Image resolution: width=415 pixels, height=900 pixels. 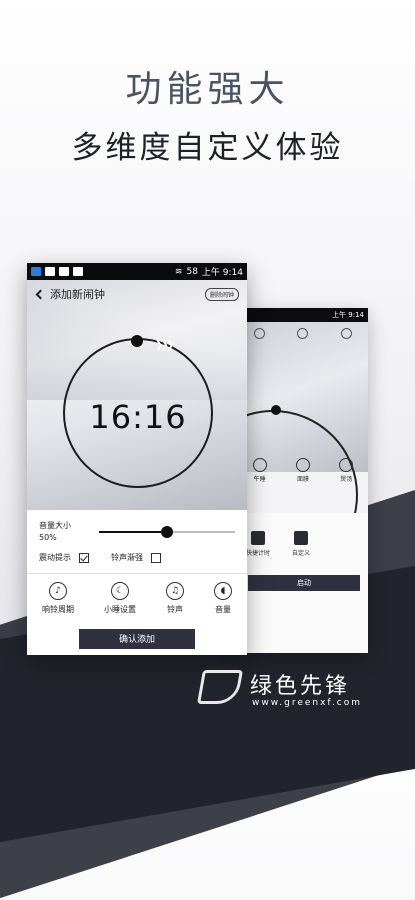 What do you see at coordinates (303, 315) in the screenshot?
I see `back-status-bar: 上午 9:14` at bounding box center [303, 315].